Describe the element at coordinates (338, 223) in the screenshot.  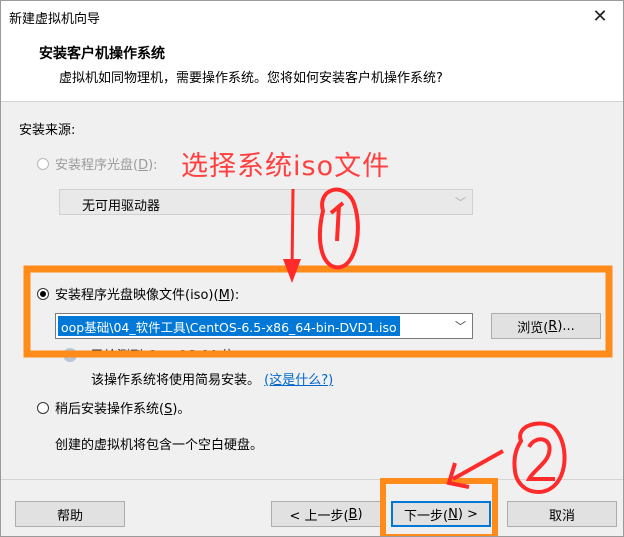
I see `step-1-stroke` at that location.